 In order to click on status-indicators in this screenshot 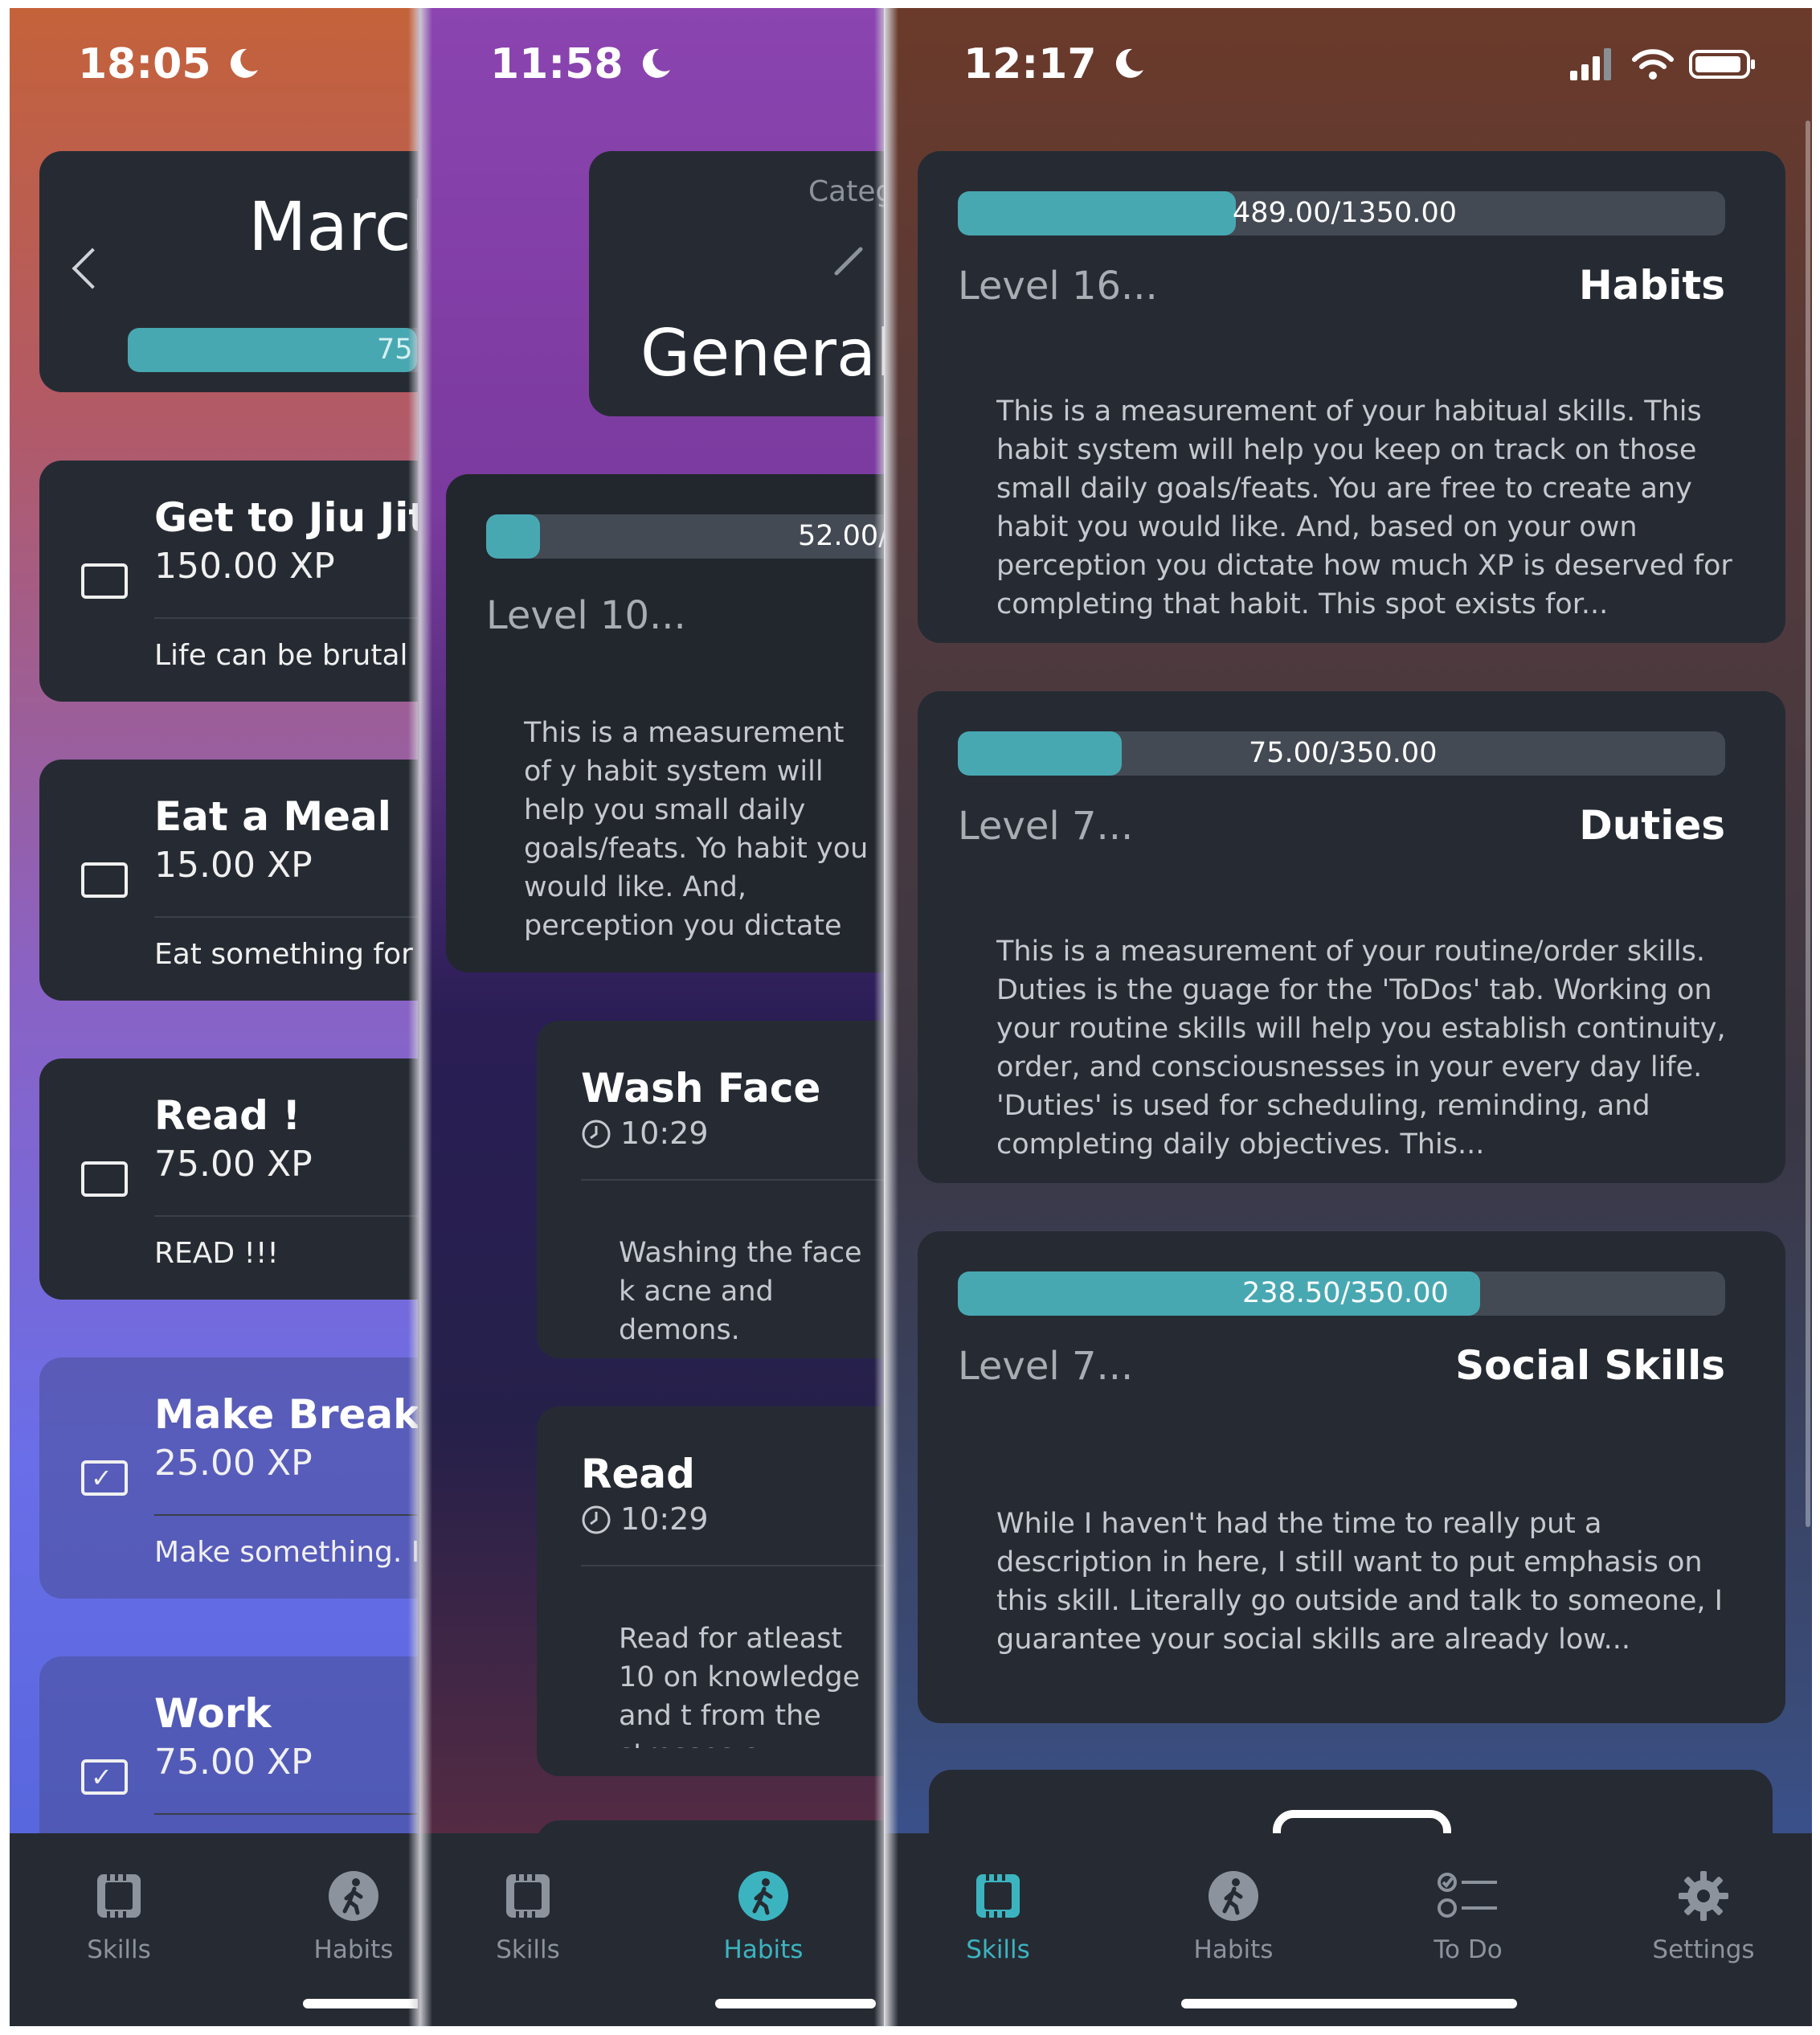, I will do `click(1661, 67)`.